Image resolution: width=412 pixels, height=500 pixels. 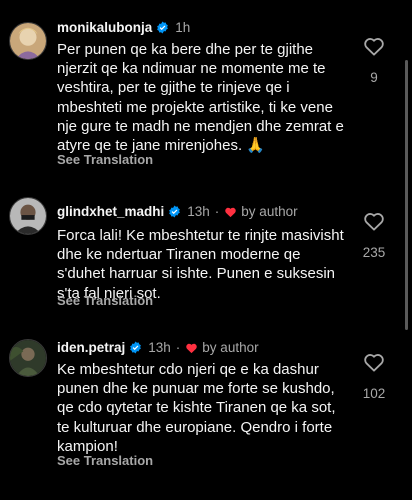 I want to click on like-group: 235, so click(x=374, y=235).